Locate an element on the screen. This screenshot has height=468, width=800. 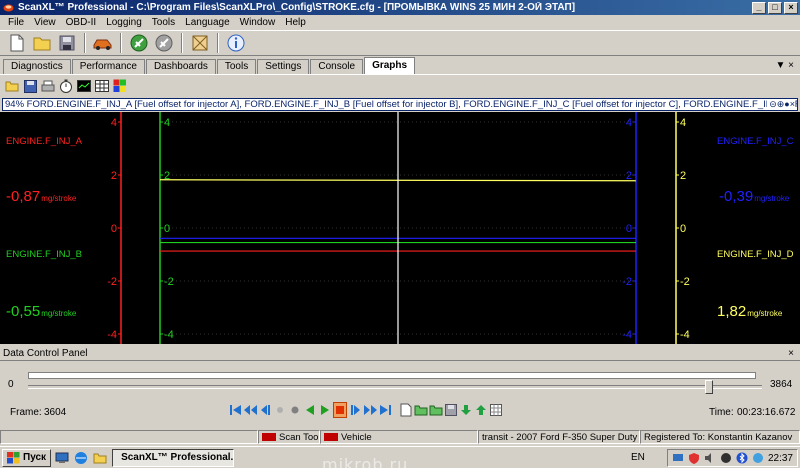
dot-icon is located at coordinates (295, 410).